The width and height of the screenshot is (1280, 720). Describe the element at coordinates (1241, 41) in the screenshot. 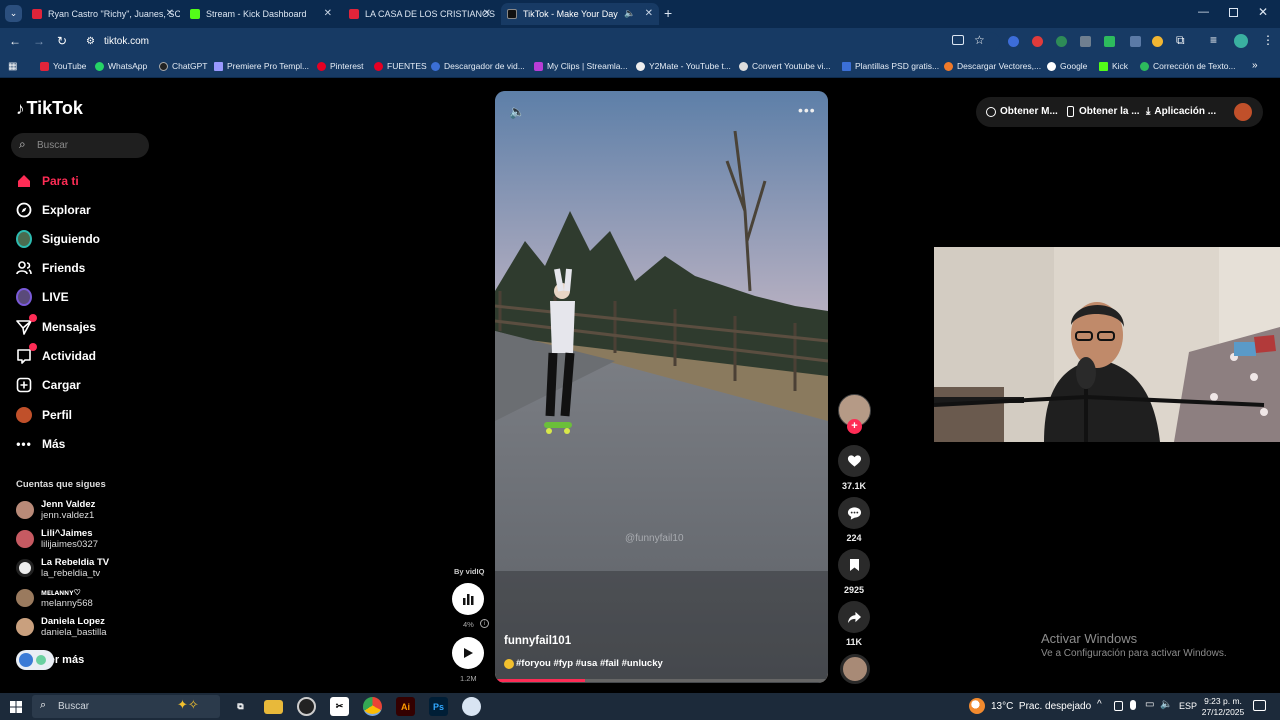

I see `profile-avatar-icon` at that location.